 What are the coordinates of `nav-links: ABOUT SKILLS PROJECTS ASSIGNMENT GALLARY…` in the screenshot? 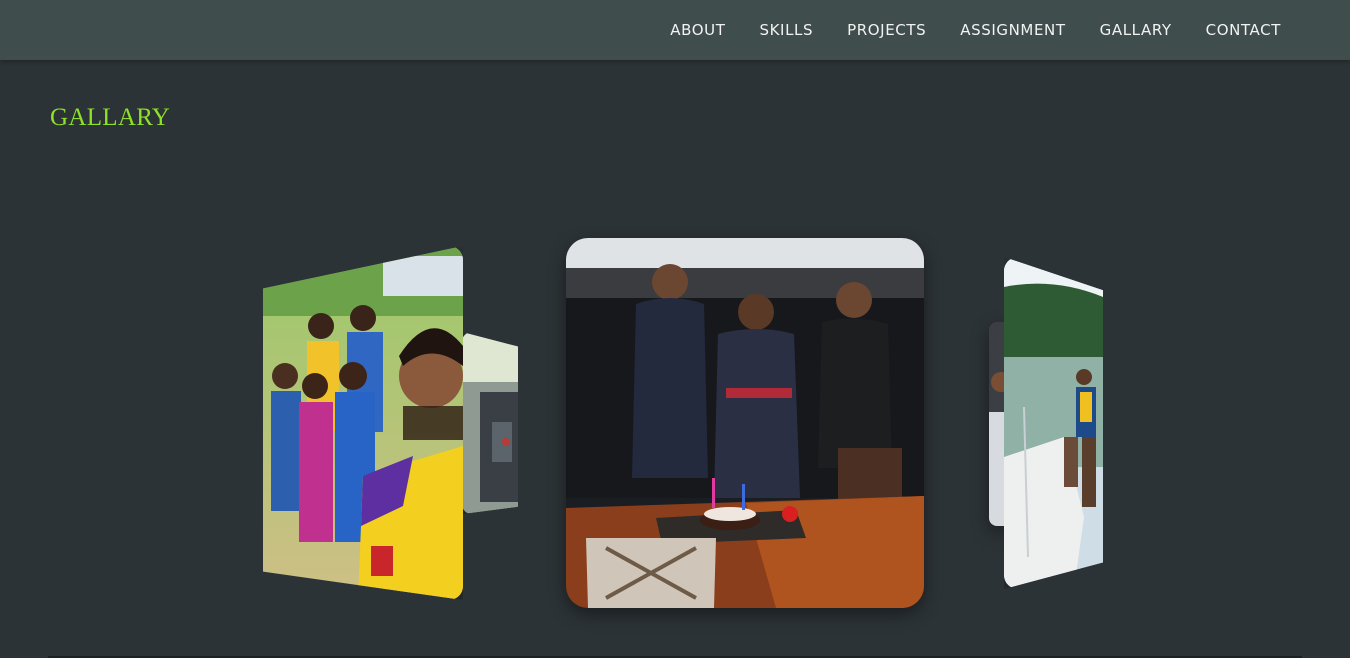 It's located at (975, 30).